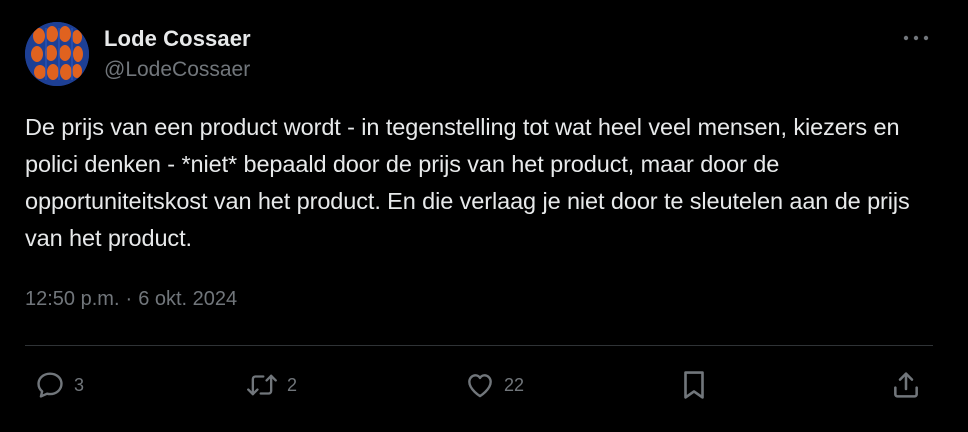 This screenshot has height=432, width=968. Describe the element at coordinates (177, 70) in the screenshot. I see `author-handle: @LodeCossaer` at that location.